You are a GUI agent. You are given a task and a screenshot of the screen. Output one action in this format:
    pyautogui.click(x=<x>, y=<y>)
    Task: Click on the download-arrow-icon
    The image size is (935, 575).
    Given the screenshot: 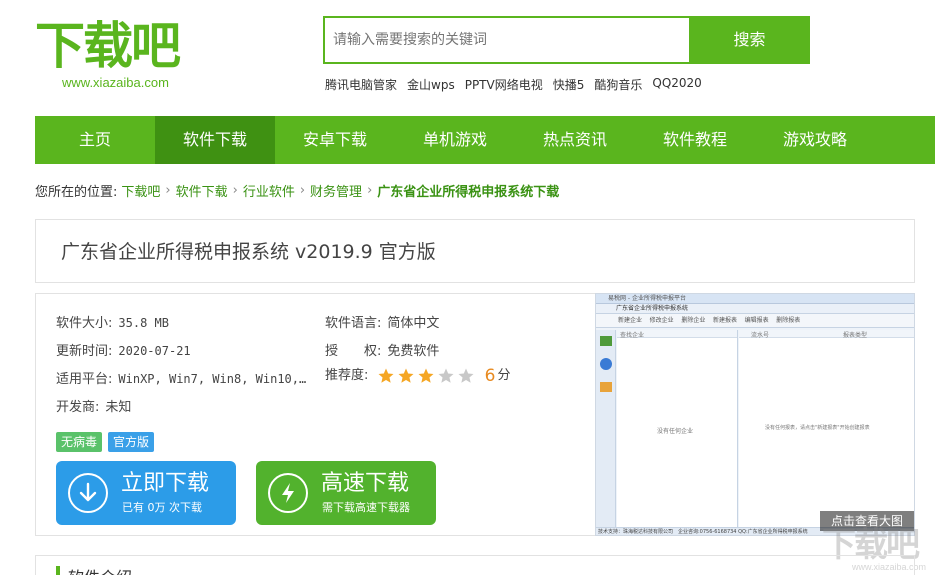 What is the action you would take?
    pyautogui.click(x=88, y=493)
    